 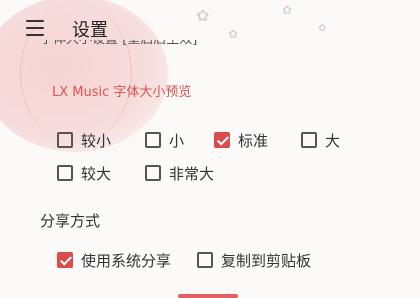 I want to click on share-section-title: 分享方式, so click(x=70, y=221).